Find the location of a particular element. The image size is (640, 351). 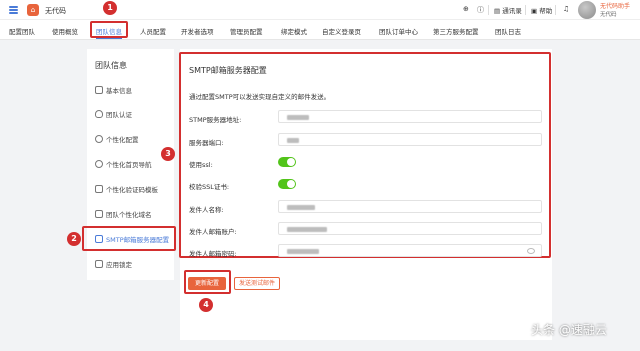

address-book-button: ▤ 通讯录 is located at coordinates (508, 10).